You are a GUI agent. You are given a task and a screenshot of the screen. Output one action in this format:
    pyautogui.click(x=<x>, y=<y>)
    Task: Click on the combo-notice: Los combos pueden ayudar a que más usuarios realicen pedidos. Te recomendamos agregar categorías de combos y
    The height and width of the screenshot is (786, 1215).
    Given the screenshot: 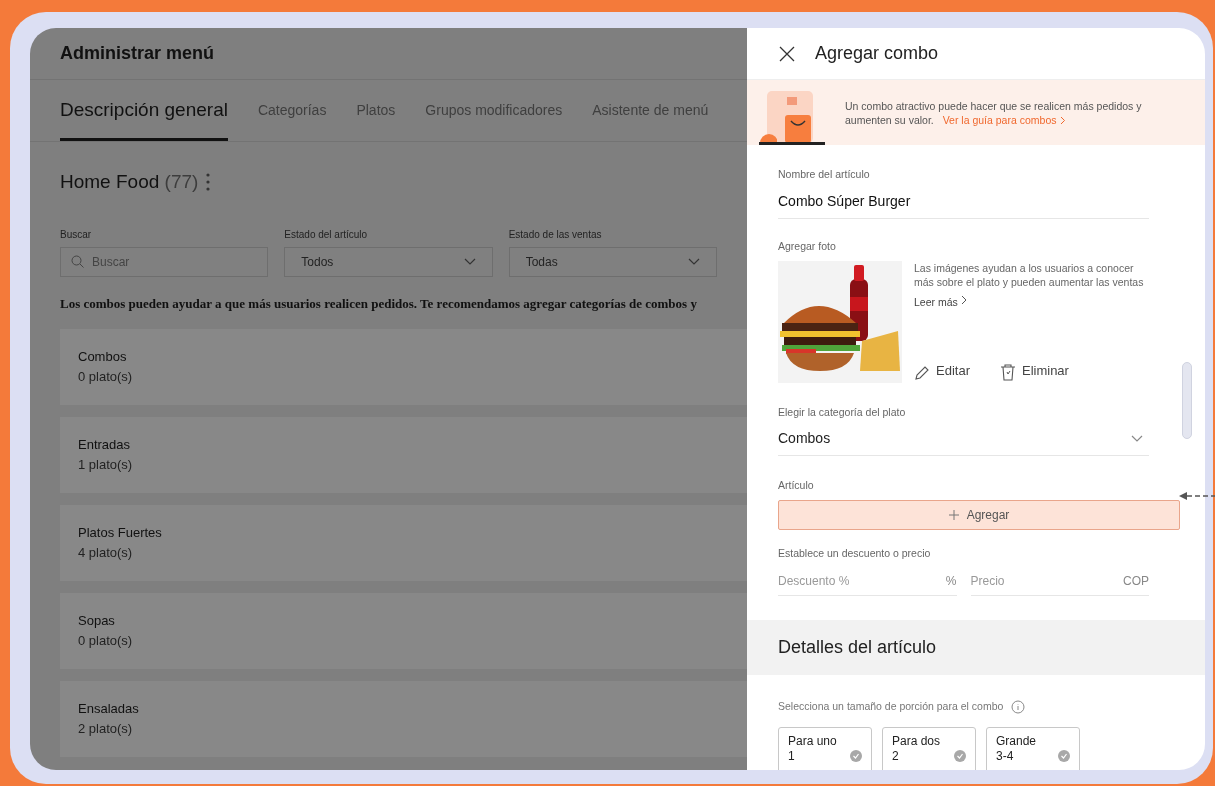 What is the action you would take?
    pyautogui.click(x=378, y=303)
    